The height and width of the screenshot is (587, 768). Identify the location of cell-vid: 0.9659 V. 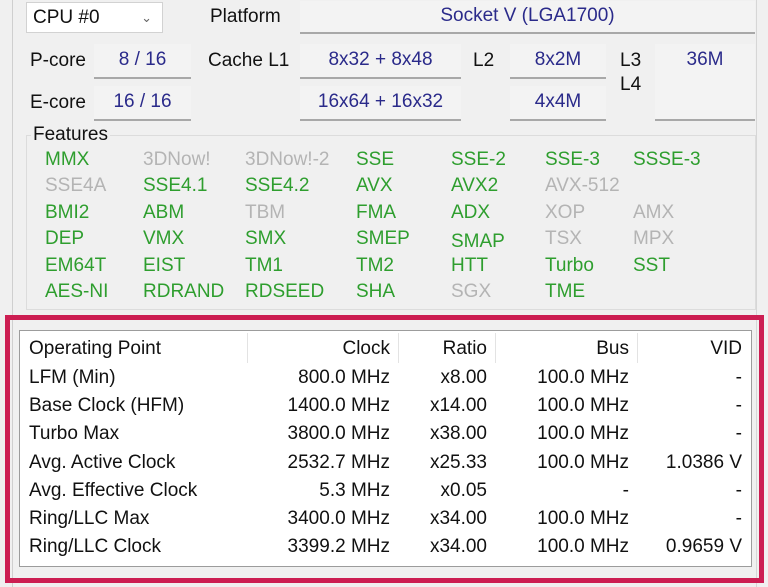
(703, 547).